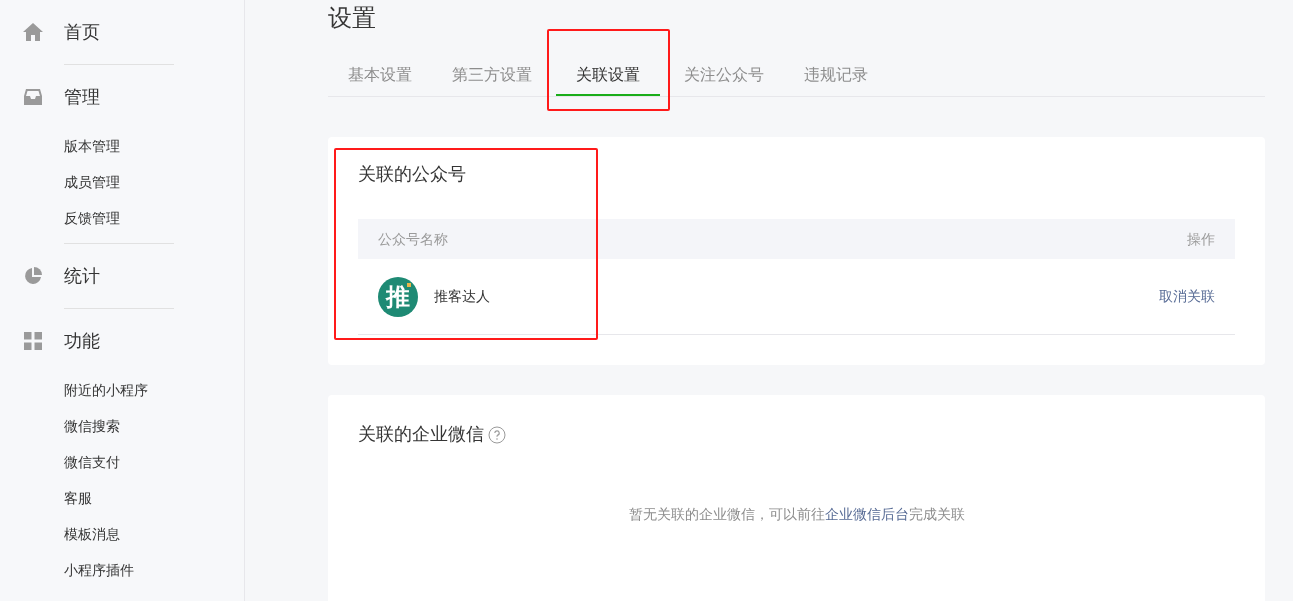 The width and height of the screenshot is (1293, 601). What do you see at coordinates (92, 534) in the screenshot?
I see `nav-subitem: 模板消息` at bounding box center [92, 534].